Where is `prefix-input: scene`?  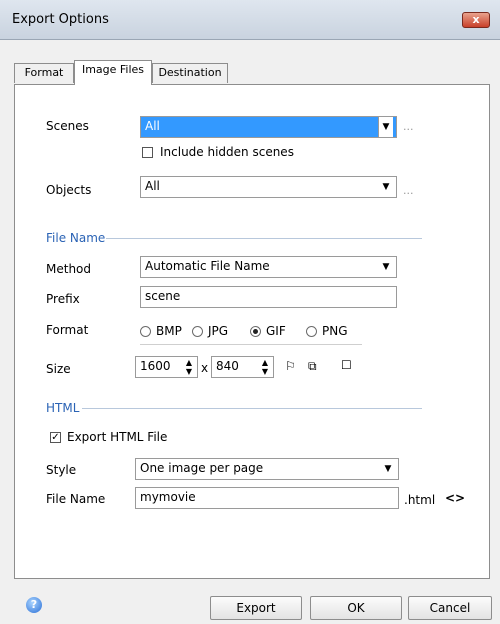
prefix-input: scene is located at coordinates (268, 297).